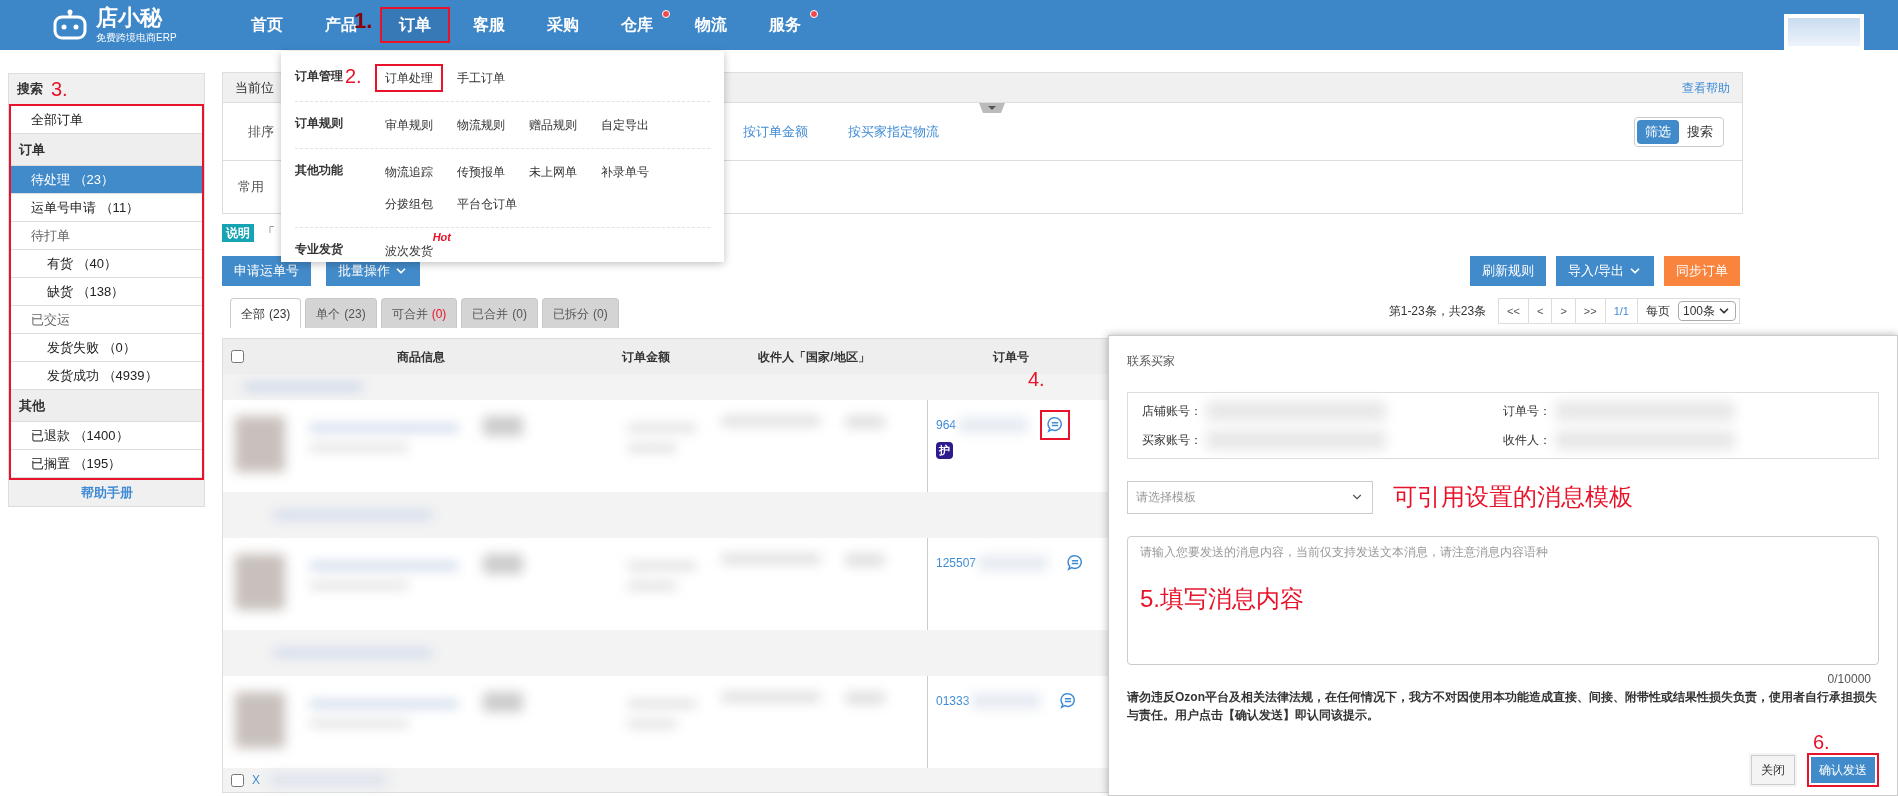  Describe the element at coordinates (625, 172) in the screenshot. I see `menu-link: 补录单号` at that location.